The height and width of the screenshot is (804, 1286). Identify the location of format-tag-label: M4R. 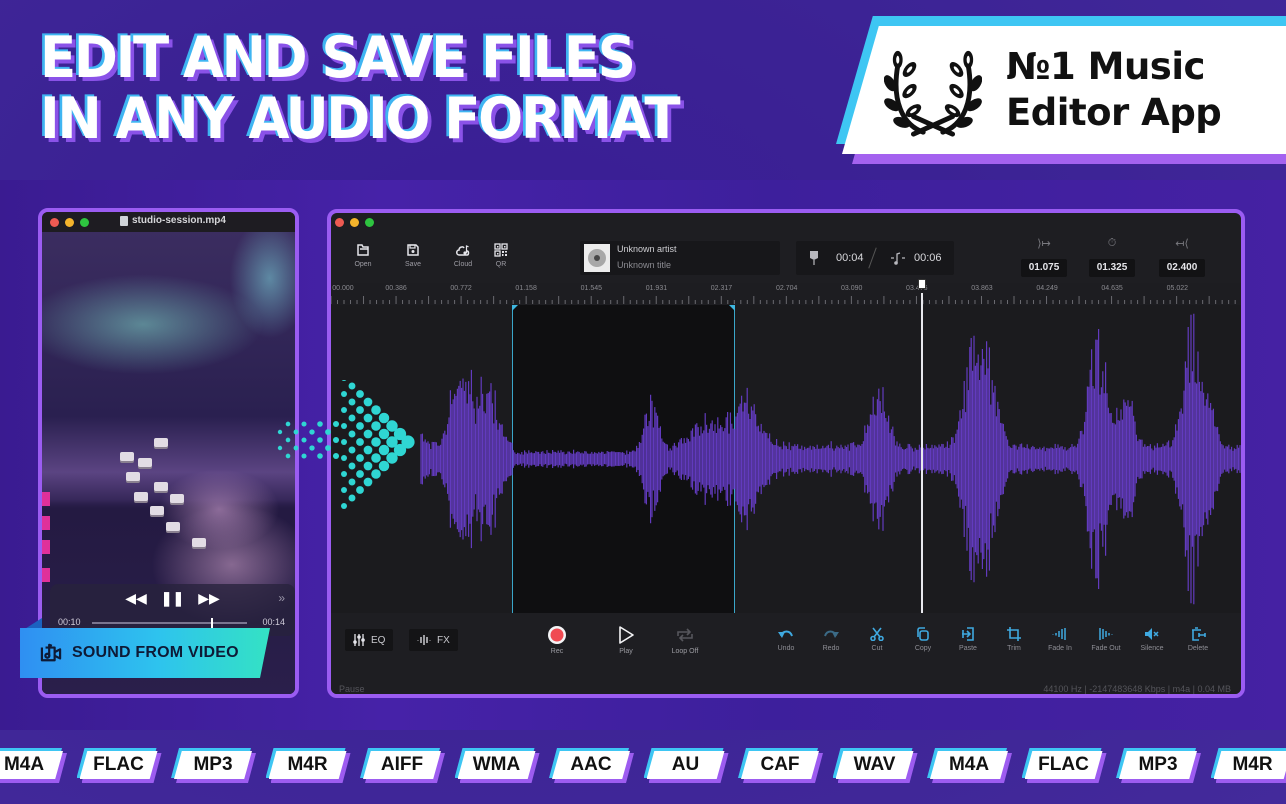
(307, 765).